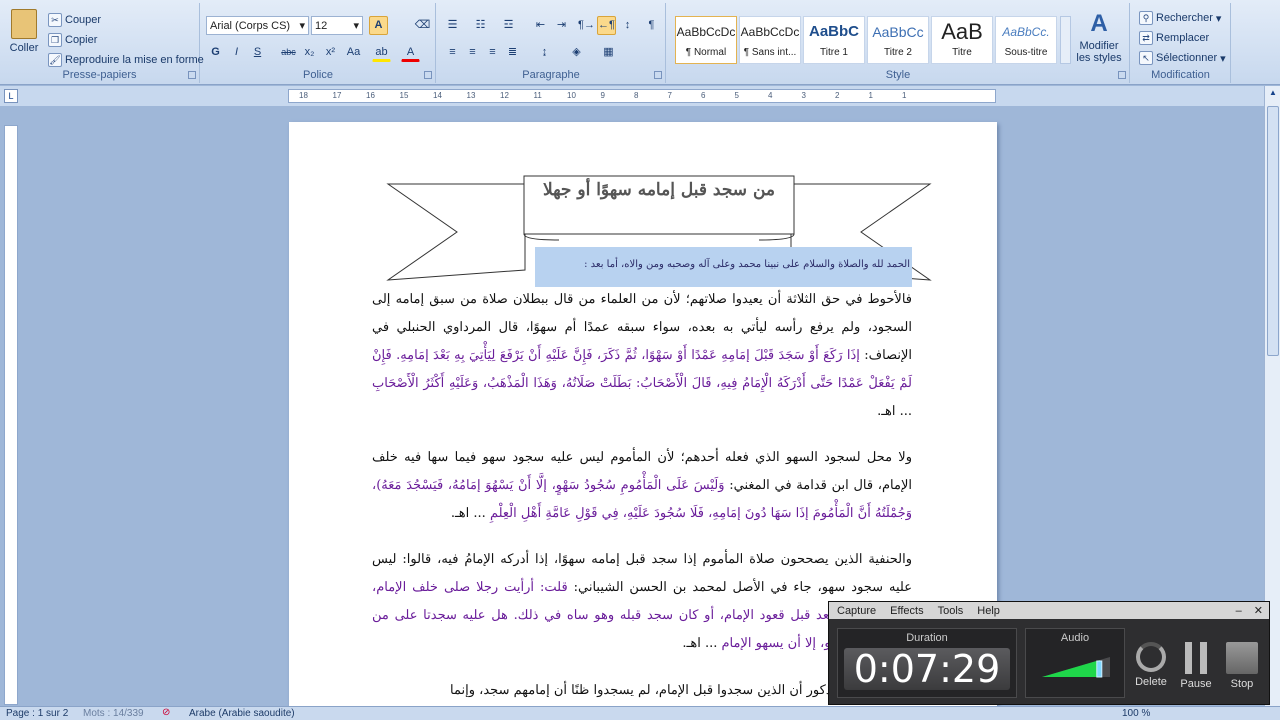  Describe the element at coordinates (257, 25) in the screenshot. I see `font-name-combo: Arial (Corps CS) ▾` at that location.